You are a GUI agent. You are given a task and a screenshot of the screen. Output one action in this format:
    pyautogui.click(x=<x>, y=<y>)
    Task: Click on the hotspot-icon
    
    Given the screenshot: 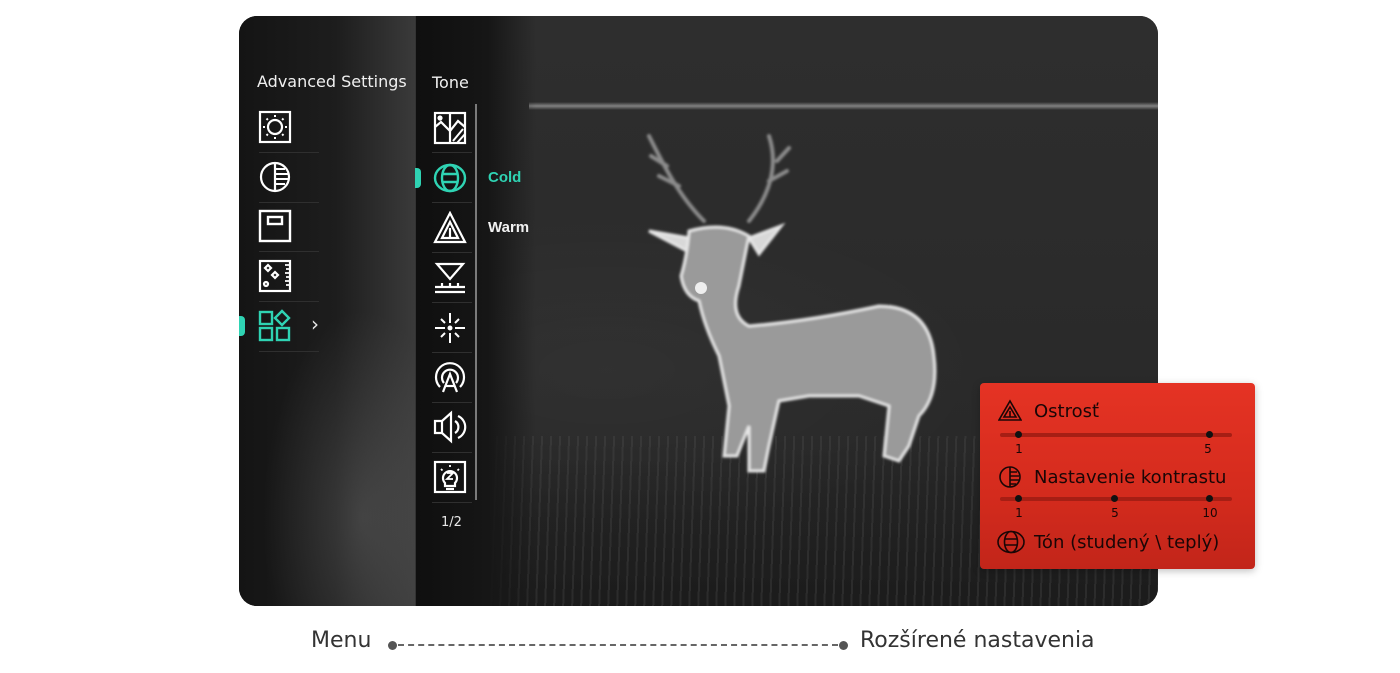 What is the action you would take?
    pyautogui.click(x=450, y=377)
    